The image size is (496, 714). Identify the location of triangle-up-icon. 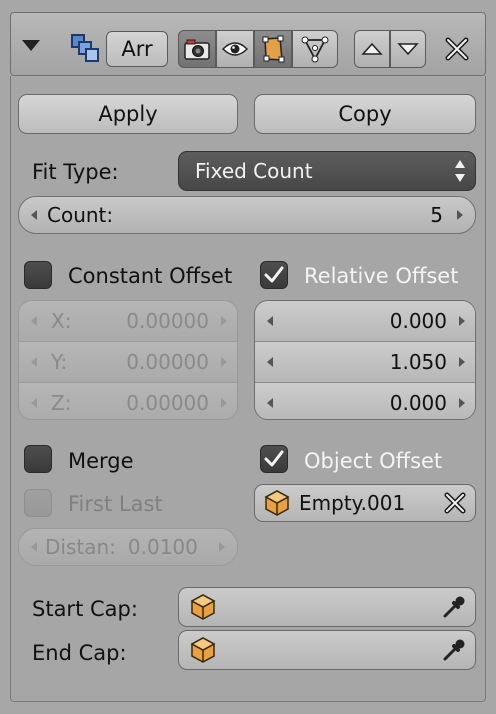
(372, 48).